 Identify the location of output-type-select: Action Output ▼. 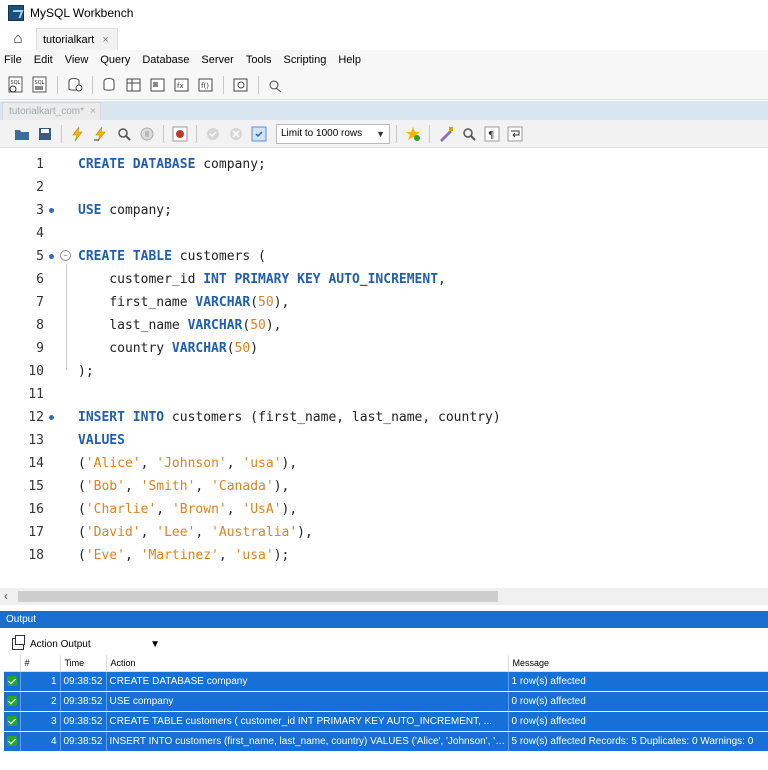
(95, 644).